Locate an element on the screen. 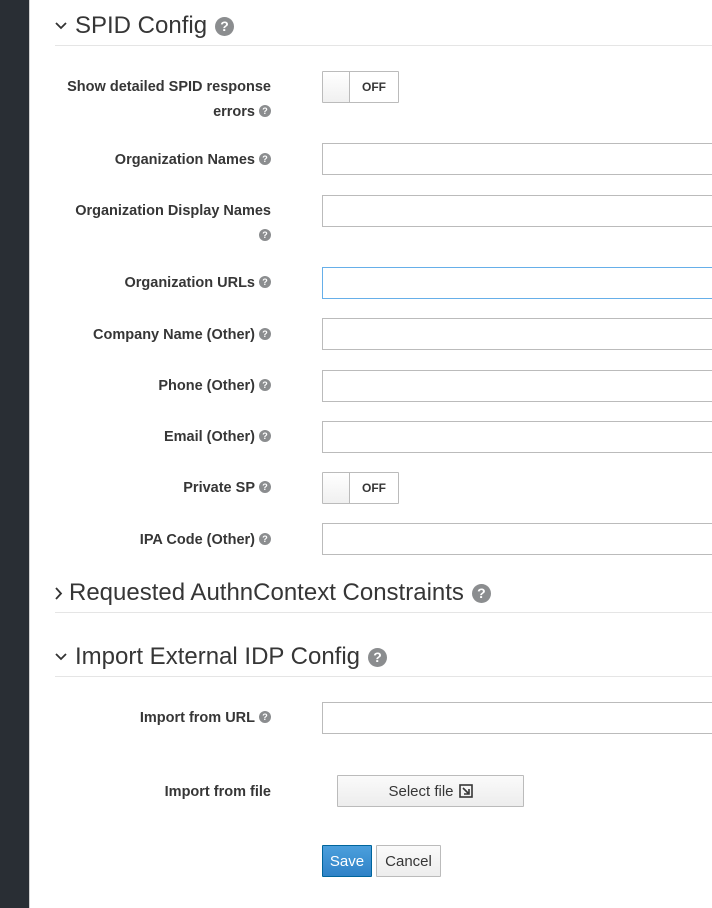  organization-names-label: Organization Names? is located at coordinates (163, 160).